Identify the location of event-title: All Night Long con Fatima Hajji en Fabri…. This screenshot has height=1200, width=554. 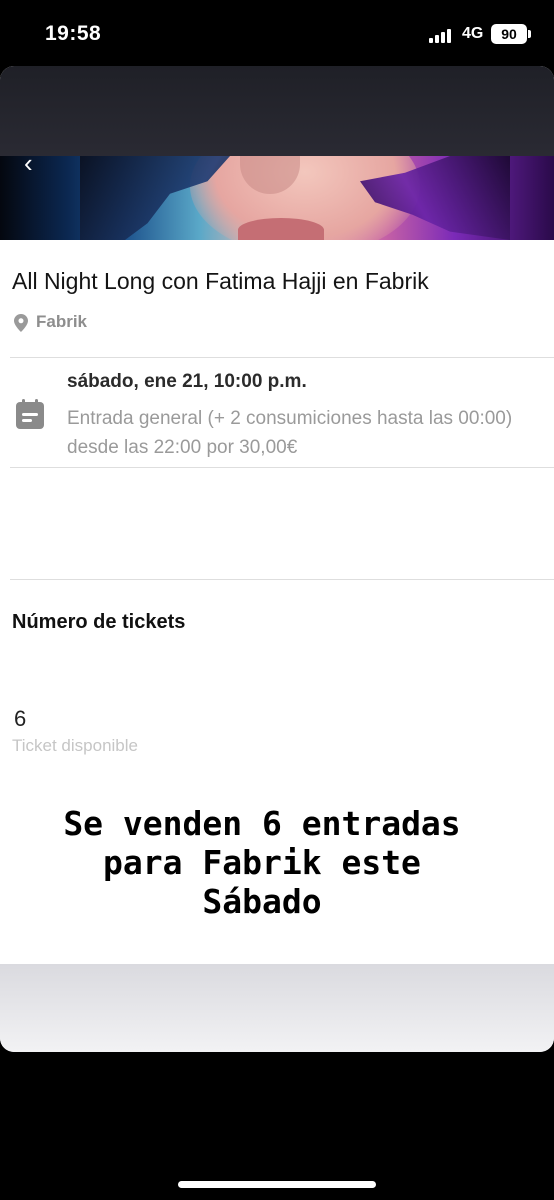
(220, 281).